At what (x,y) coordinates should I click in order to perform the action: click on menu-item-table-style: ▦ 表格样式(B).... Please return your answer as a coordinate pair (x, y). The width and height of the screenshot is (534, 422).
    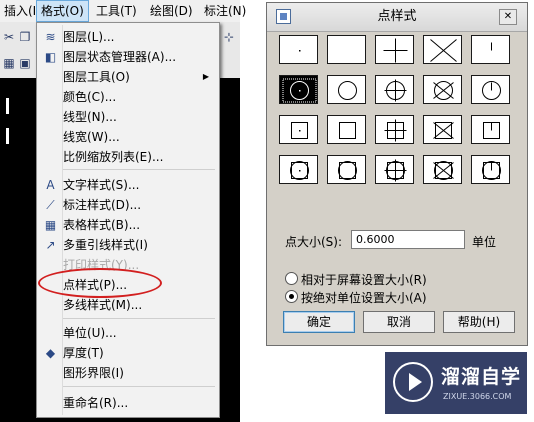
    Looking at the image, I should click on (128, 225).